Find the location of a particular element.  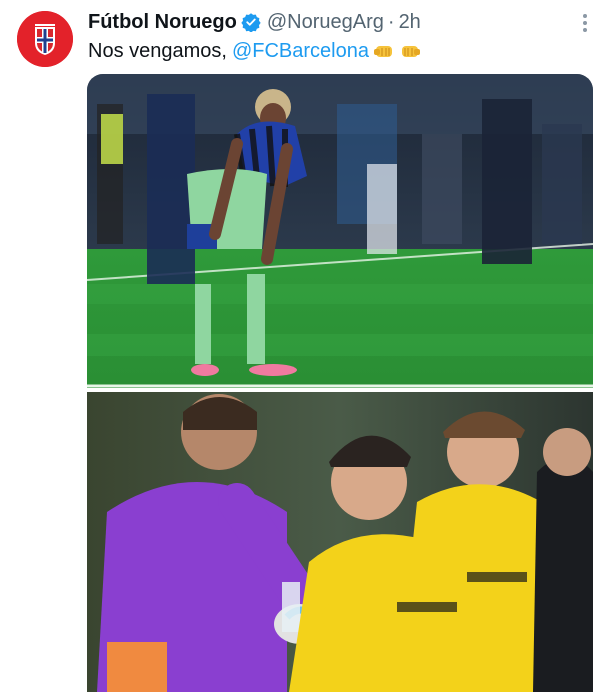

author-avatar is located at coordinates (45, 39).